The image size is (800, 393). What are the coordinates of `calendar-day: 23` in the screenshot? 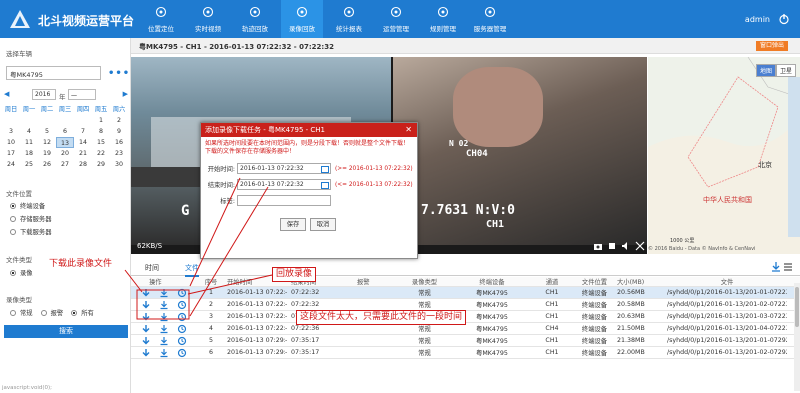 It's located at (119, 153).